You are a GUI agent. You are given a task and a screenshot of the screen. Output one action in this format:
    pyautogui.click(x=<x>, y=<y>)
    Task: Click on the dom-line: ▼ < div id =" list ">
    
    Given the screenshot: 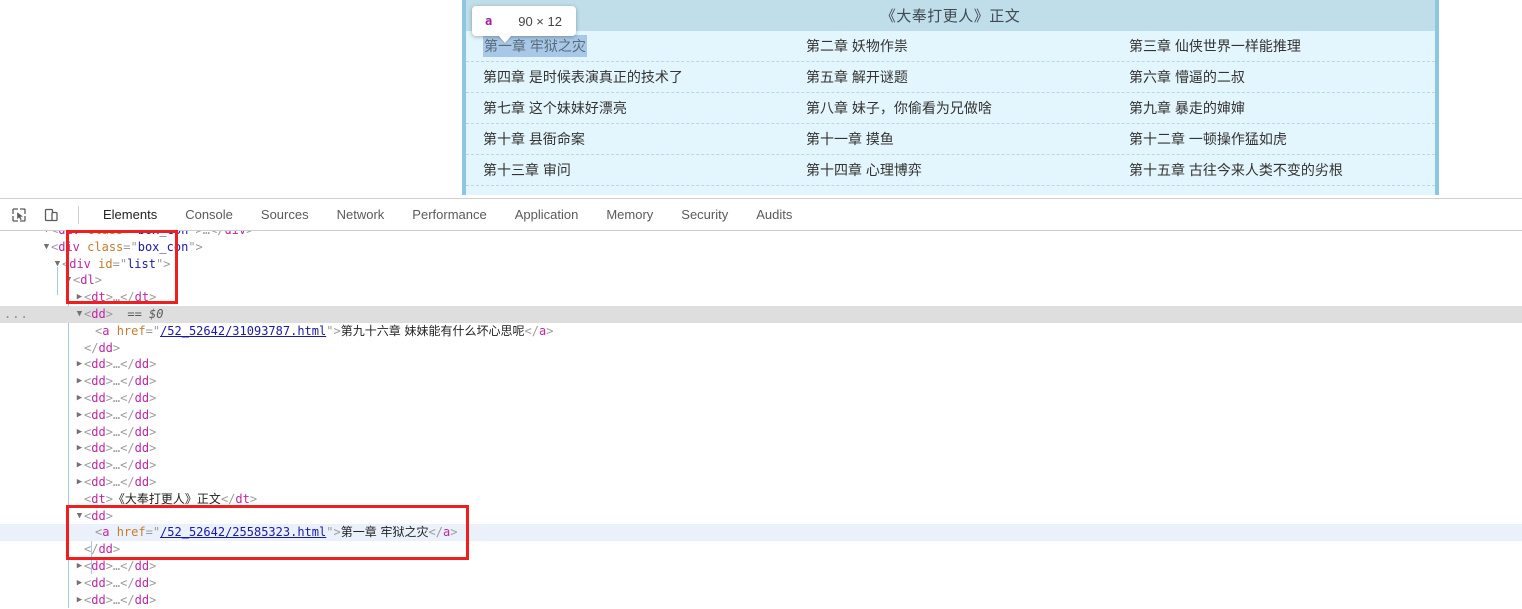 What is the action you would take?
    pyautogui.click(x=761, y=264)
    